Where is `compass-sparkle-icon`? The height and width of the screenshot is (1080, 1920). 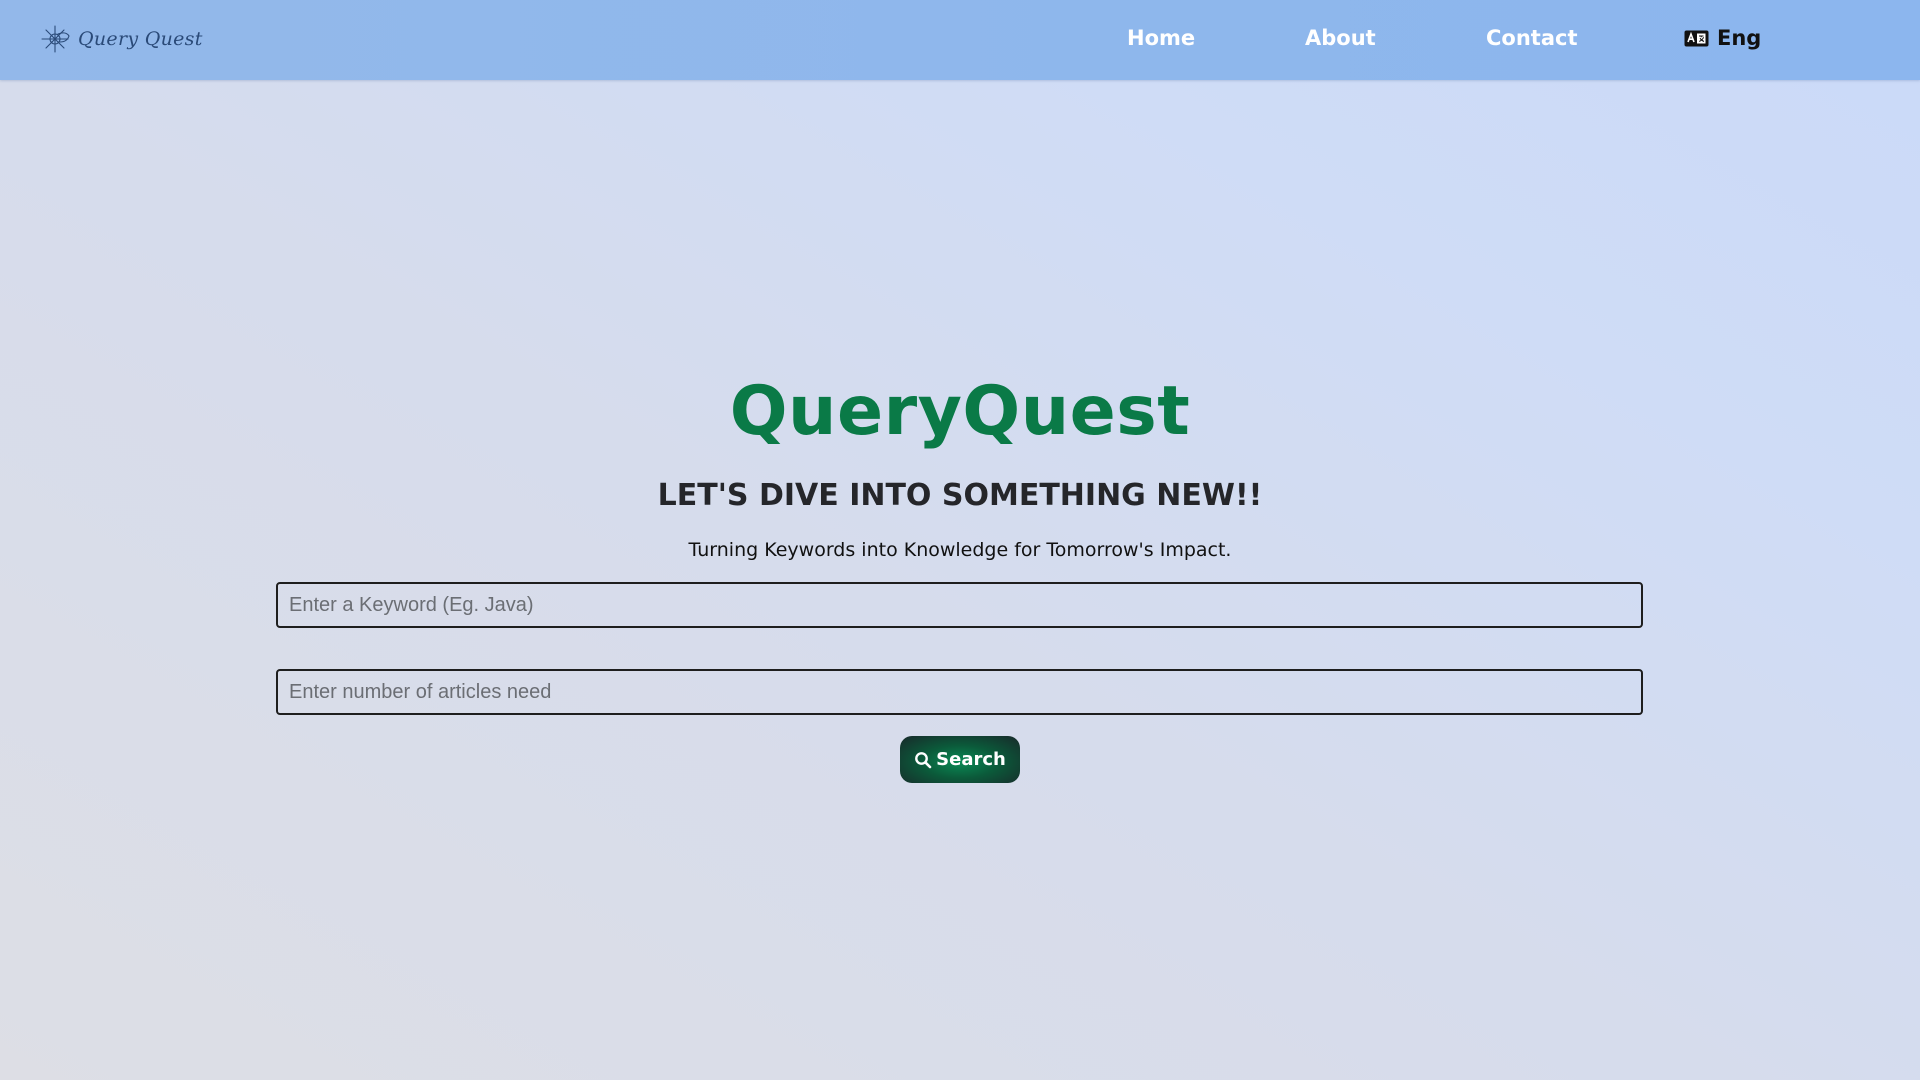
compass-sparkle-icon is located at coordinates (55, 39).